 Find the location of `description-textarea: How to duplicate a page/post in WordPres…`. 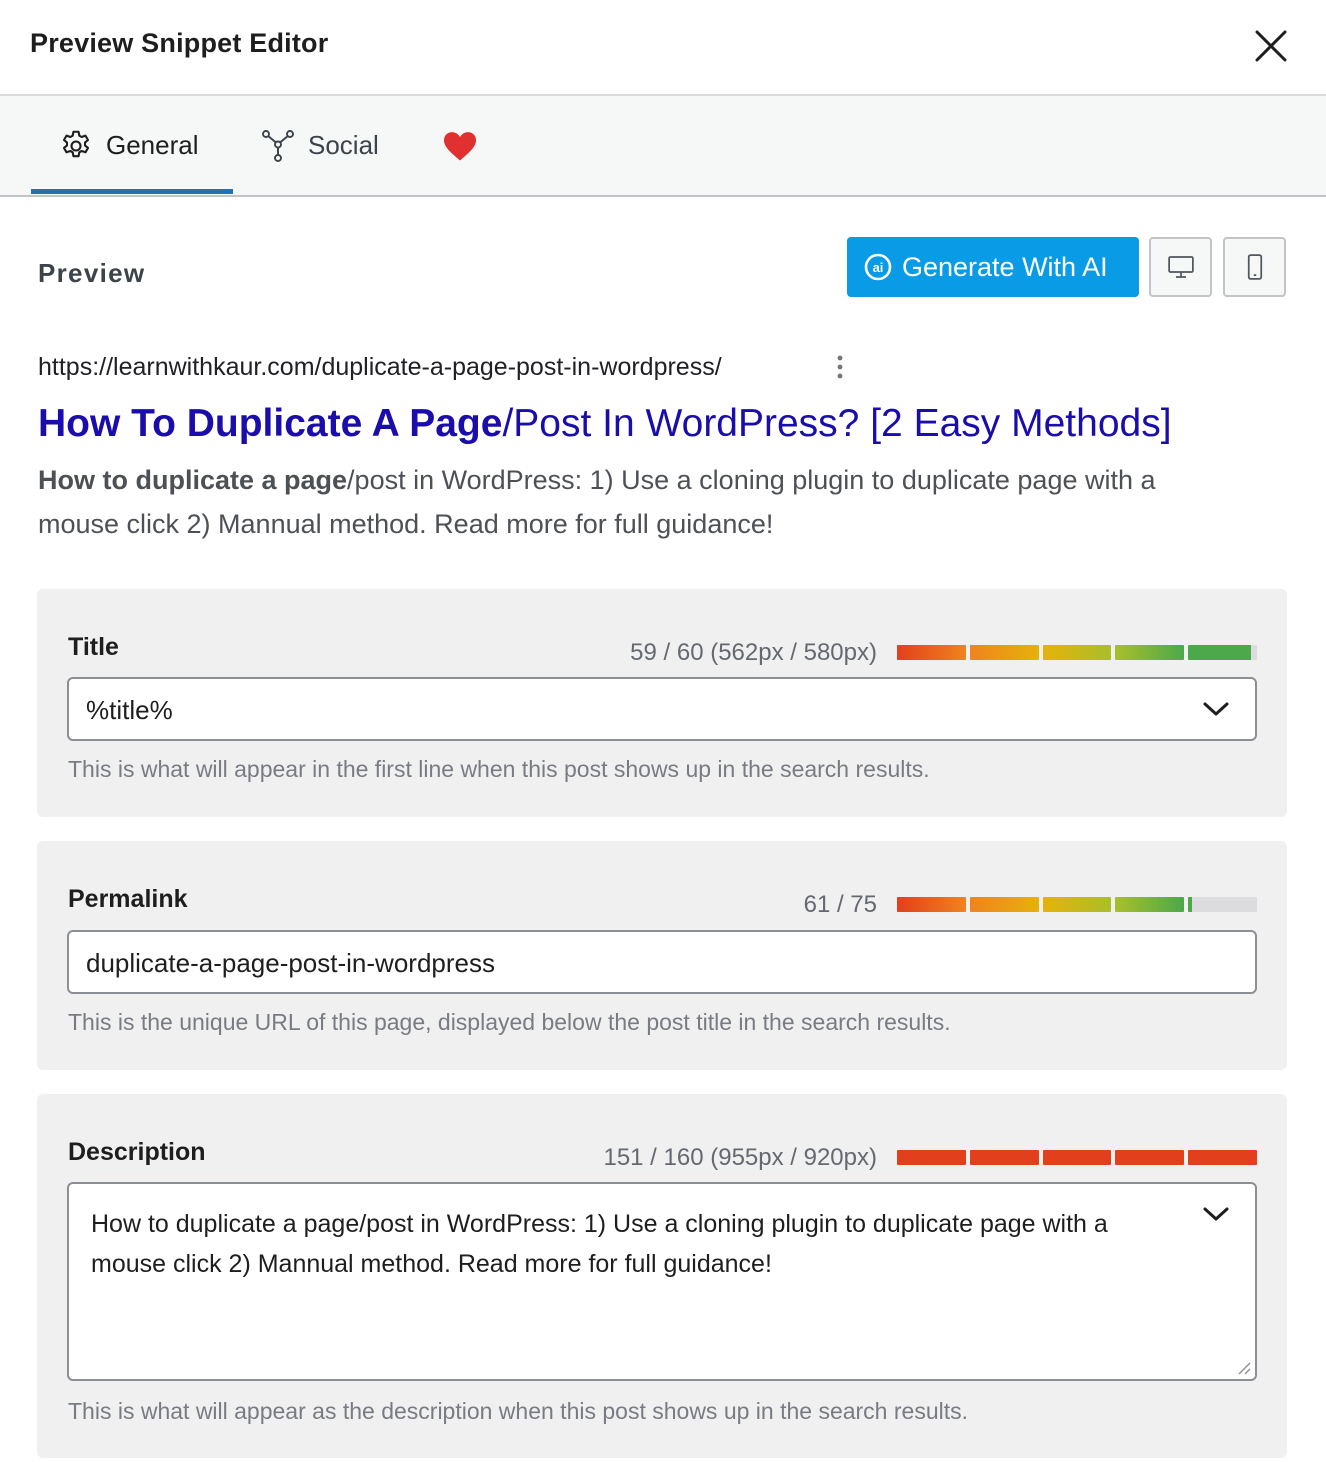

description-textarea: How to duplicate a page/post in WordPres… is located at coordinates (662, 1281).